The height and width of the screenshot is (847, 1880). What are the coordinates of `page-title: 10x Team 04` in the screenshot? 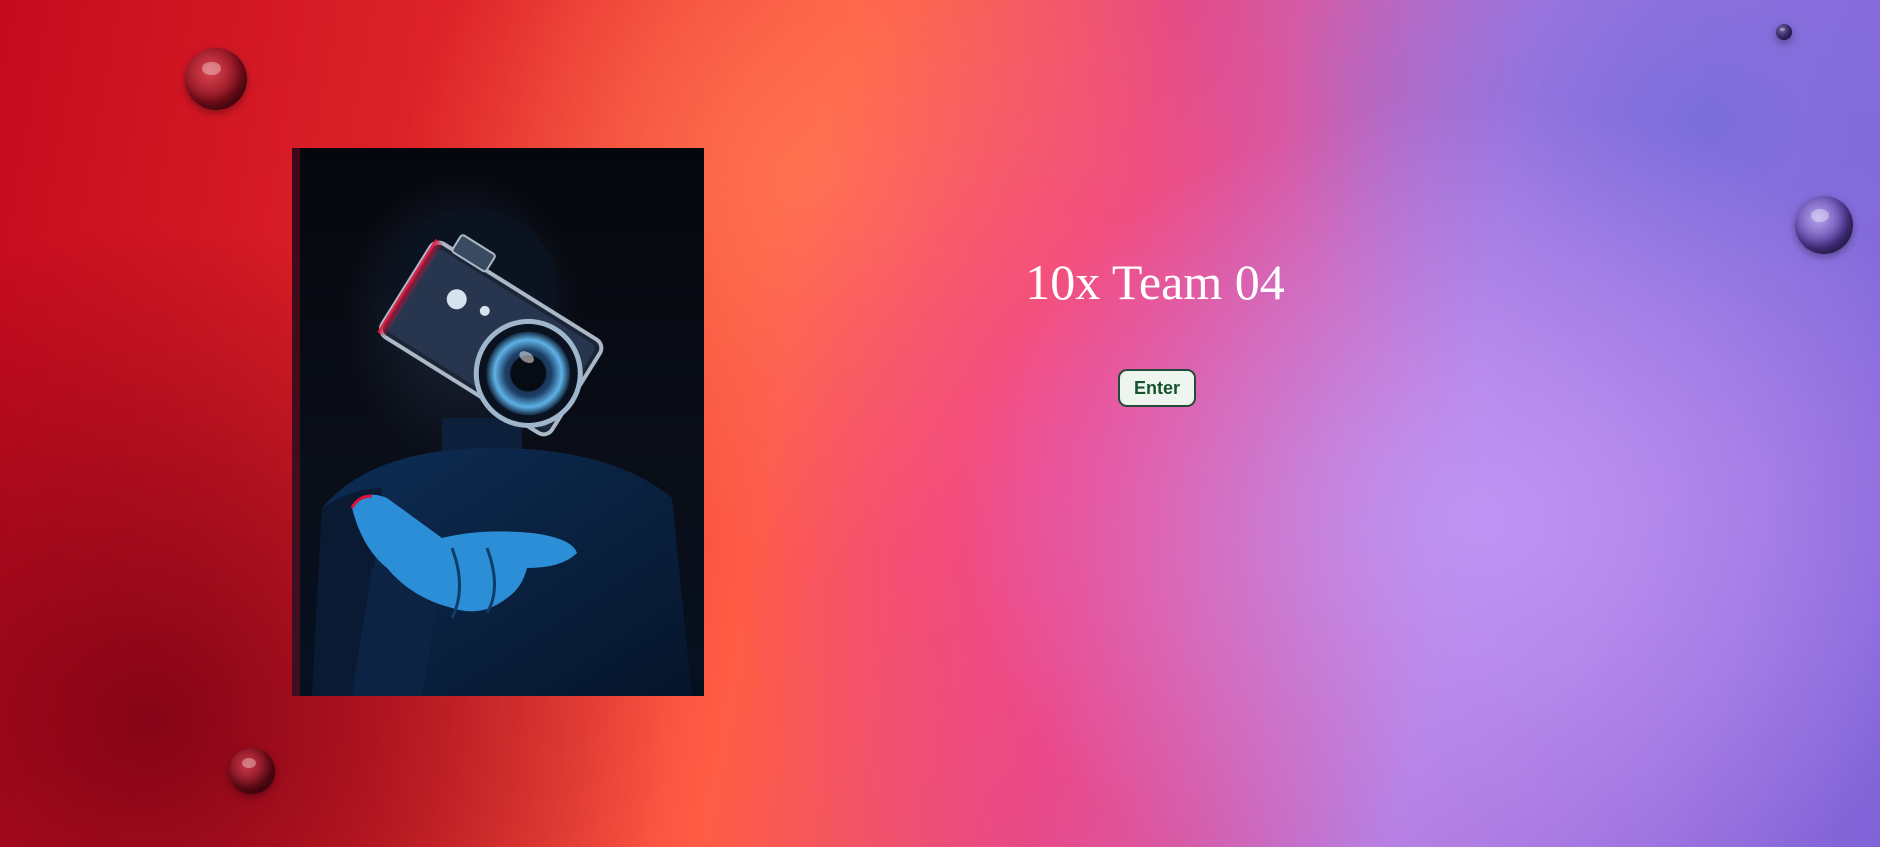 It's located at (1155, 282).